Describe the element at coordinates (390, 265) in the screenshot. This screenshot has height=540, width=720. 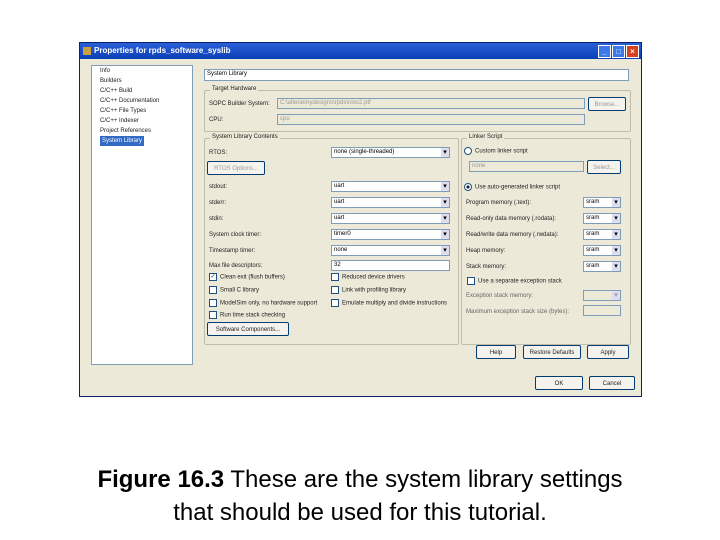
I see `max-fd-input: 32` at that location.